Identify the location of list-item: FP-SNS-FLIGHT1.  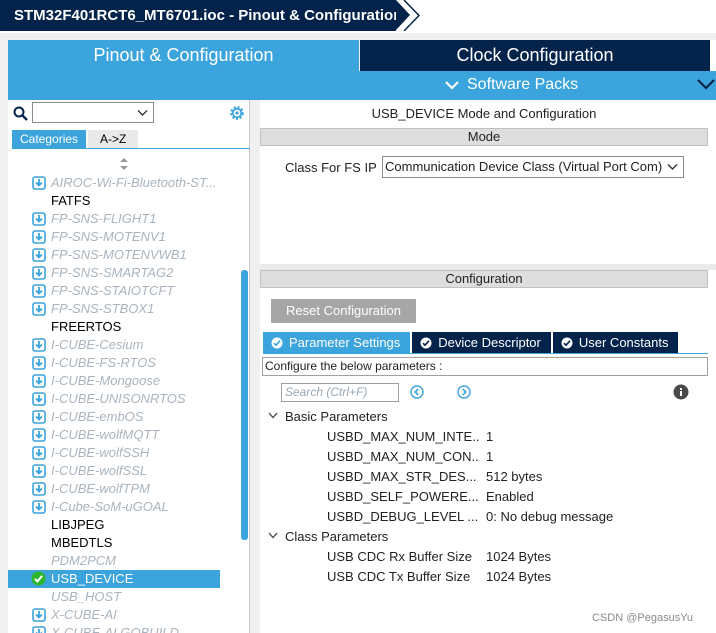
(124, 219).